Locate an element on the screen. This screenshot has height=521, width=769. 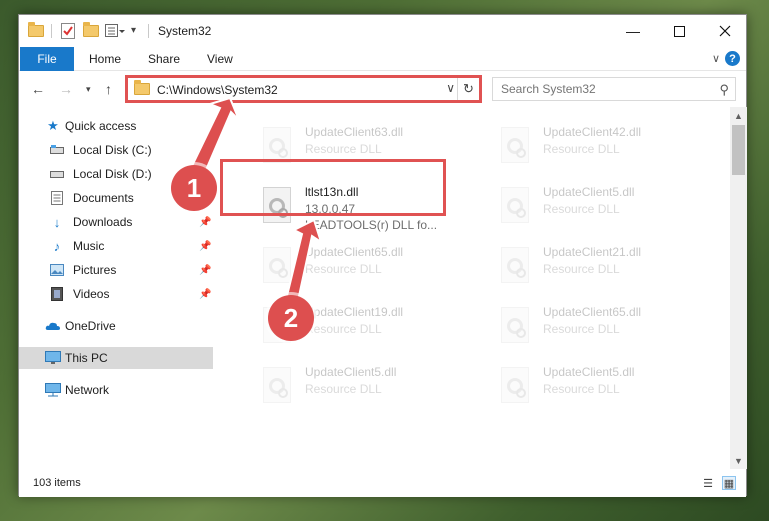
sidebar-item-local-disk-c: Local Disk (C:) is located at coordinates (116, 150).